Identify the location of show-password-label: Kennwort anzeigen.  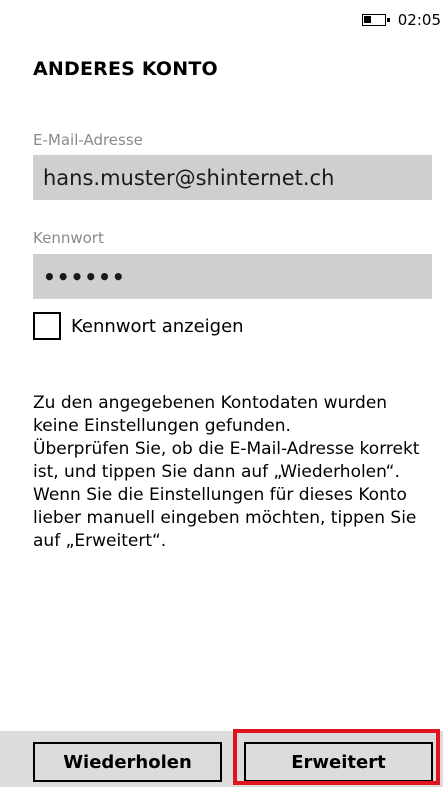
(157, 326).